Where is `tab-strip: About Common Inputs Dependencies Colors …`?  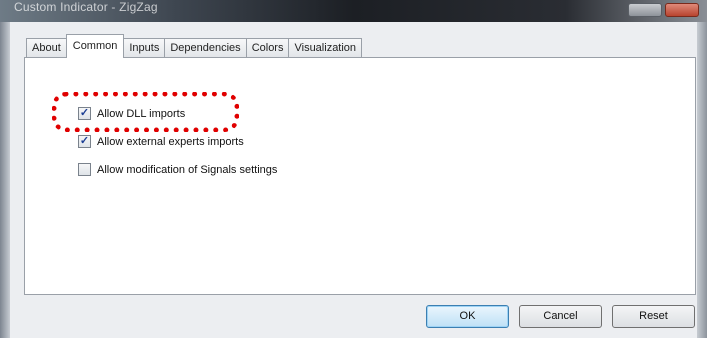 tab-strip: About Common Inputs Dependencies Colors … is located at coordinates (194, 46).